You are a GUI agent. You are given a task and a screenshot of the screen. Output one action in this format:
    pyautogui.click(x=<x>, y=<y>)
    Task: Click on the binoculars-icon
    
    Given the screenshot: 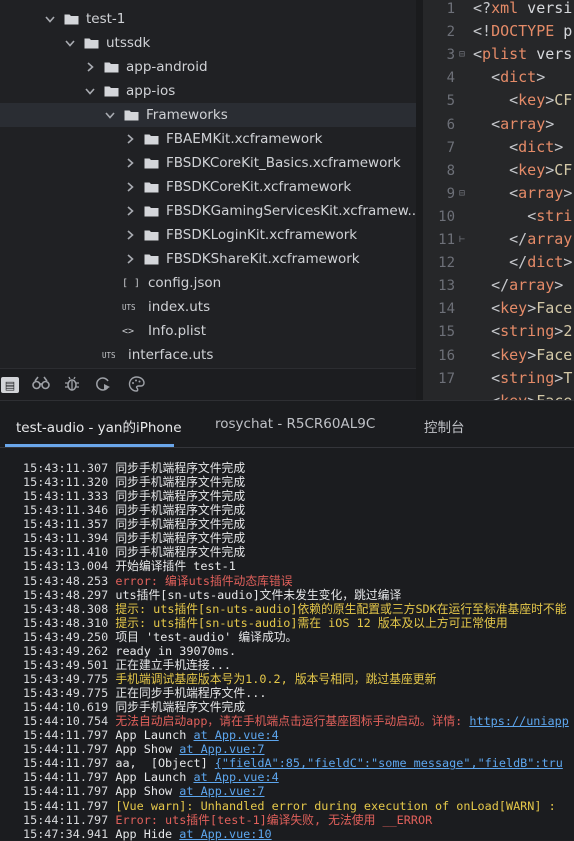 What is the action you would take?
    pyautogui.click(x=41, y=385)
    